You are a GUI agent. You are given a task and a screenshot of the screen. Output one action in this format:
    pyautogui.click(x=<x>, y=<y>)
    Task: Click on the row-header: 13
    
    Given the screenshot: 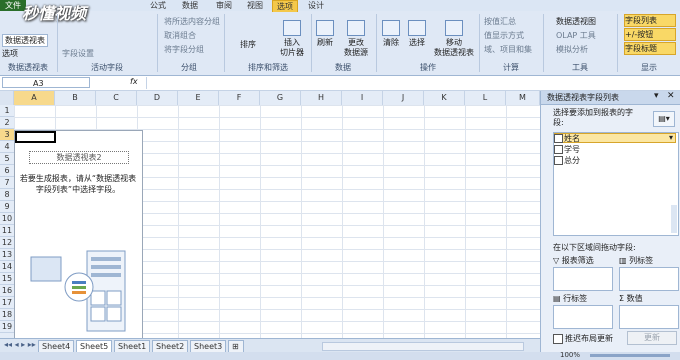 What is the action you would take?
    pyautogui.click(x=7, y=255)
    